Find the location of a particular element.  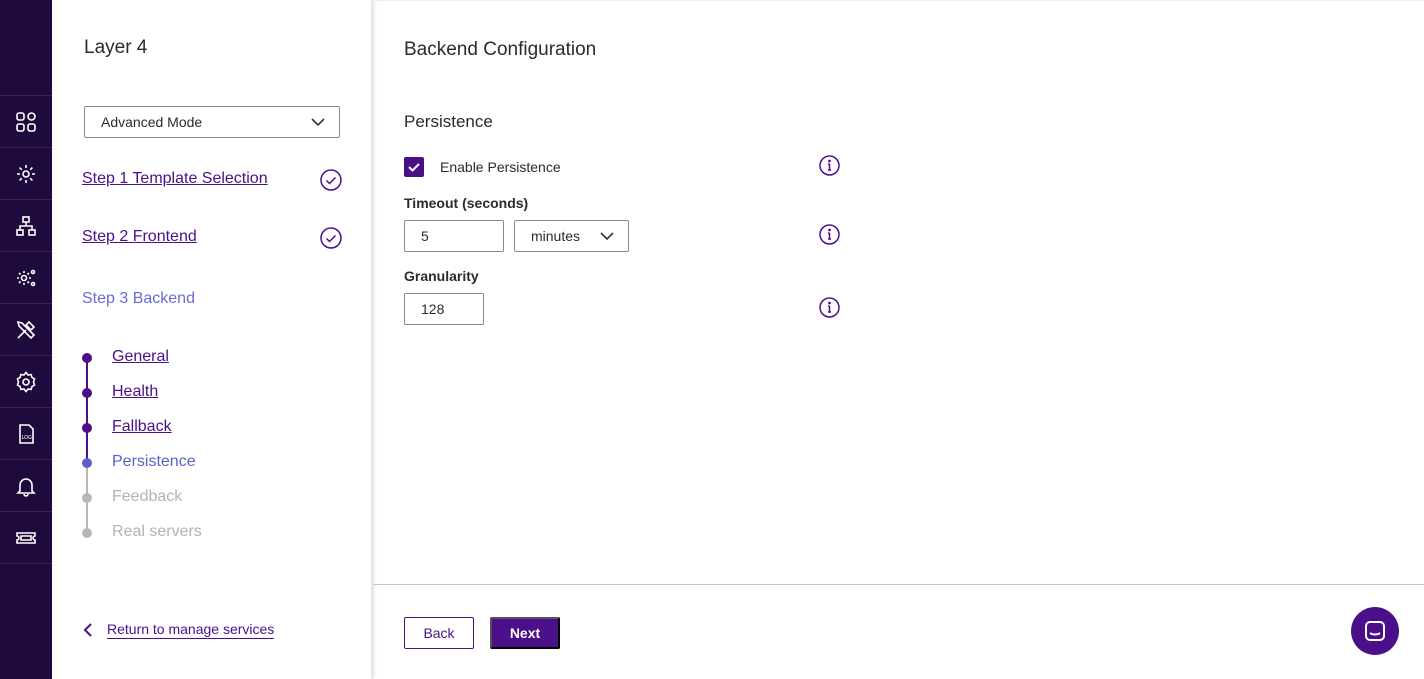

tools-icon is located at coordinates (26, 329).